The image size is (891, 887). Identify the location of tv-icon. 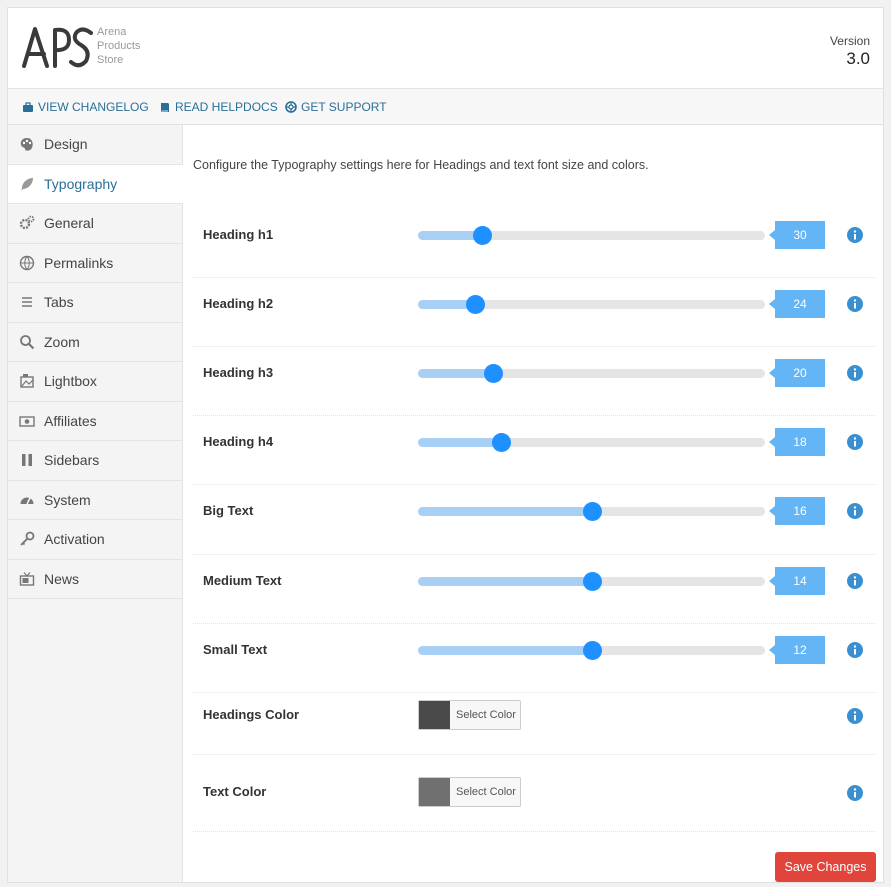
(27, 579).